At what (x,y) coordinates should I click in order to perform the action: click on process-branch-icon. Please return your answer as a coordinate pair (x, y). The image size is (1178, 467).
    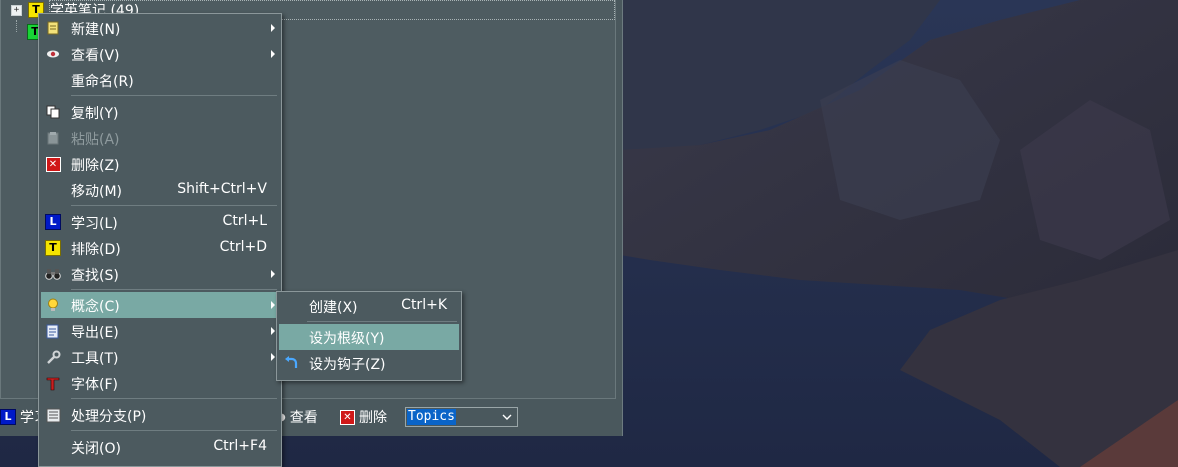
    Looking at the image, I should click on (53, 415).